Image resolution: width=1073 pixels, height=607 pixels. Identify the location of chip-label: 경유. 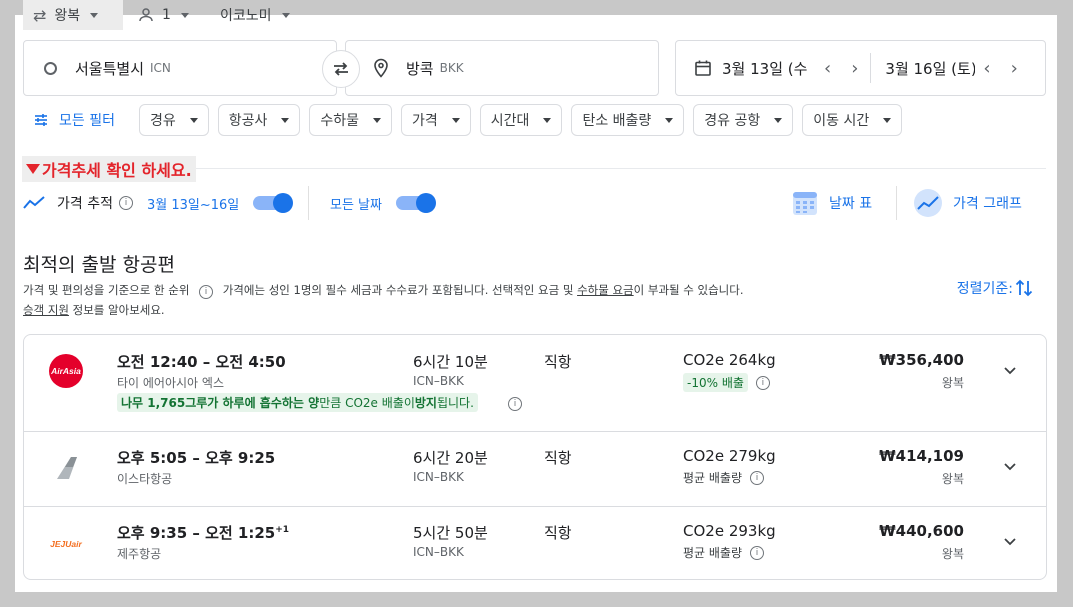
(162, 121).